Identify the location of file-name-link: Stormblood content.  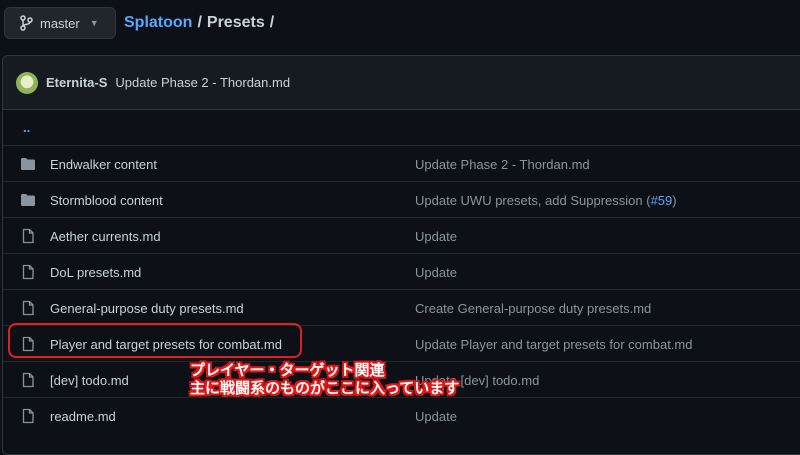
(106, 200).